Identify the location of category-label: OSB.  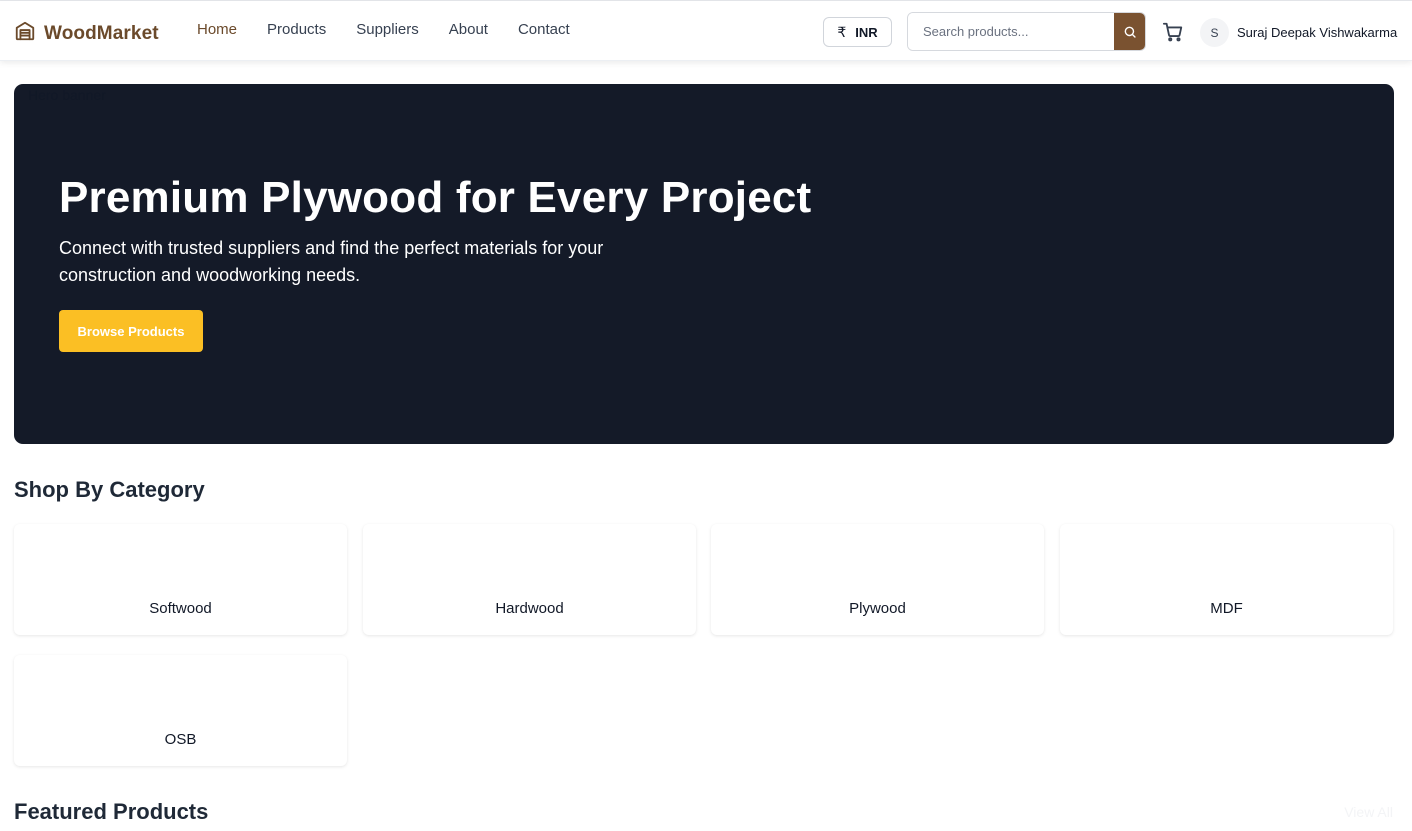
(180, 739).